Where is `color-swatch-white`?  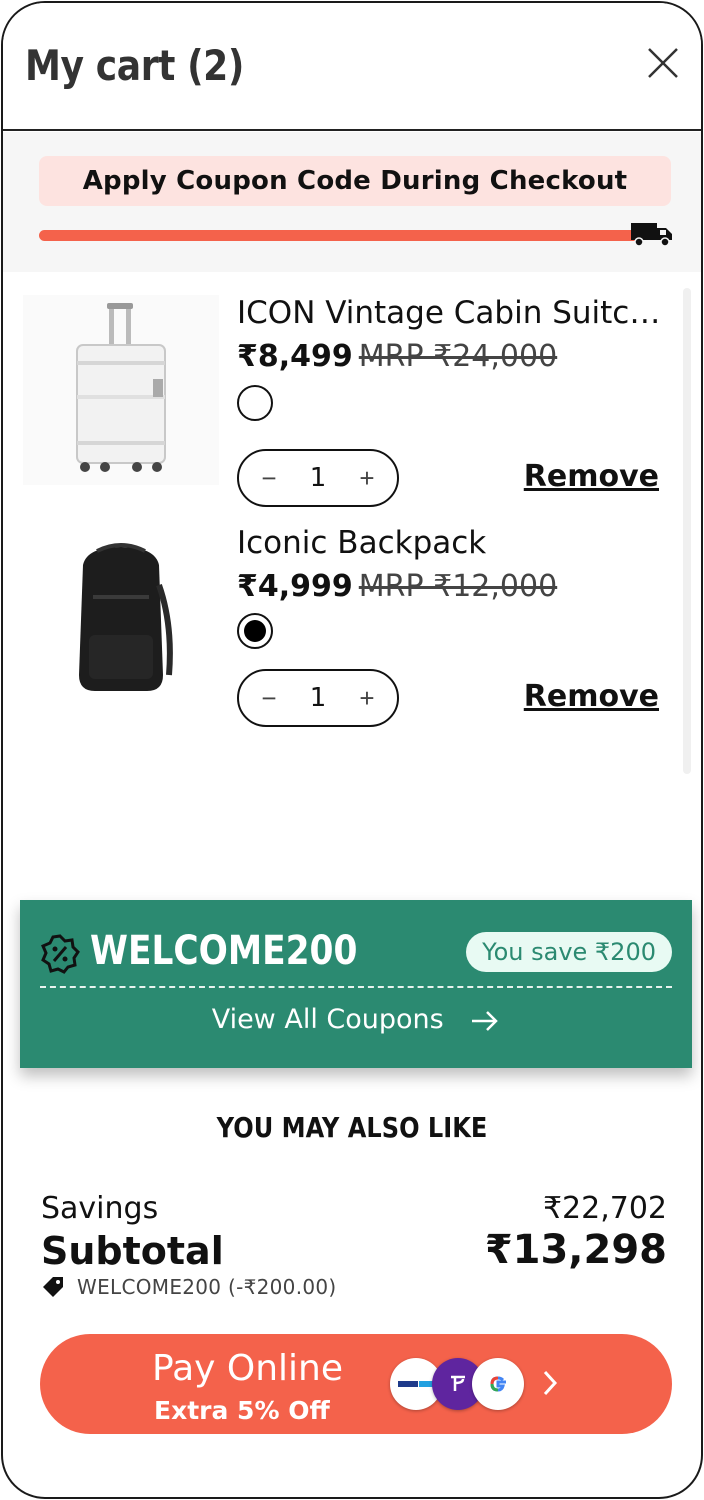 color-swatch-white is located at coordinates (255, 403).